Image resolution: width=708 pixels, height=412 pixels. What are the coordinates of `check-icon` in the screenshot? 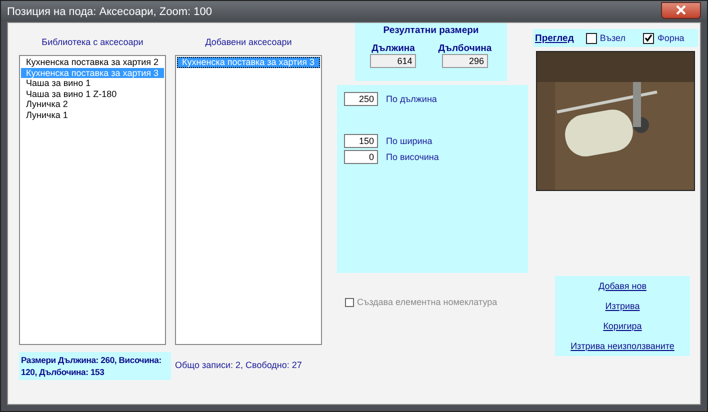 It's located at (649, 38).